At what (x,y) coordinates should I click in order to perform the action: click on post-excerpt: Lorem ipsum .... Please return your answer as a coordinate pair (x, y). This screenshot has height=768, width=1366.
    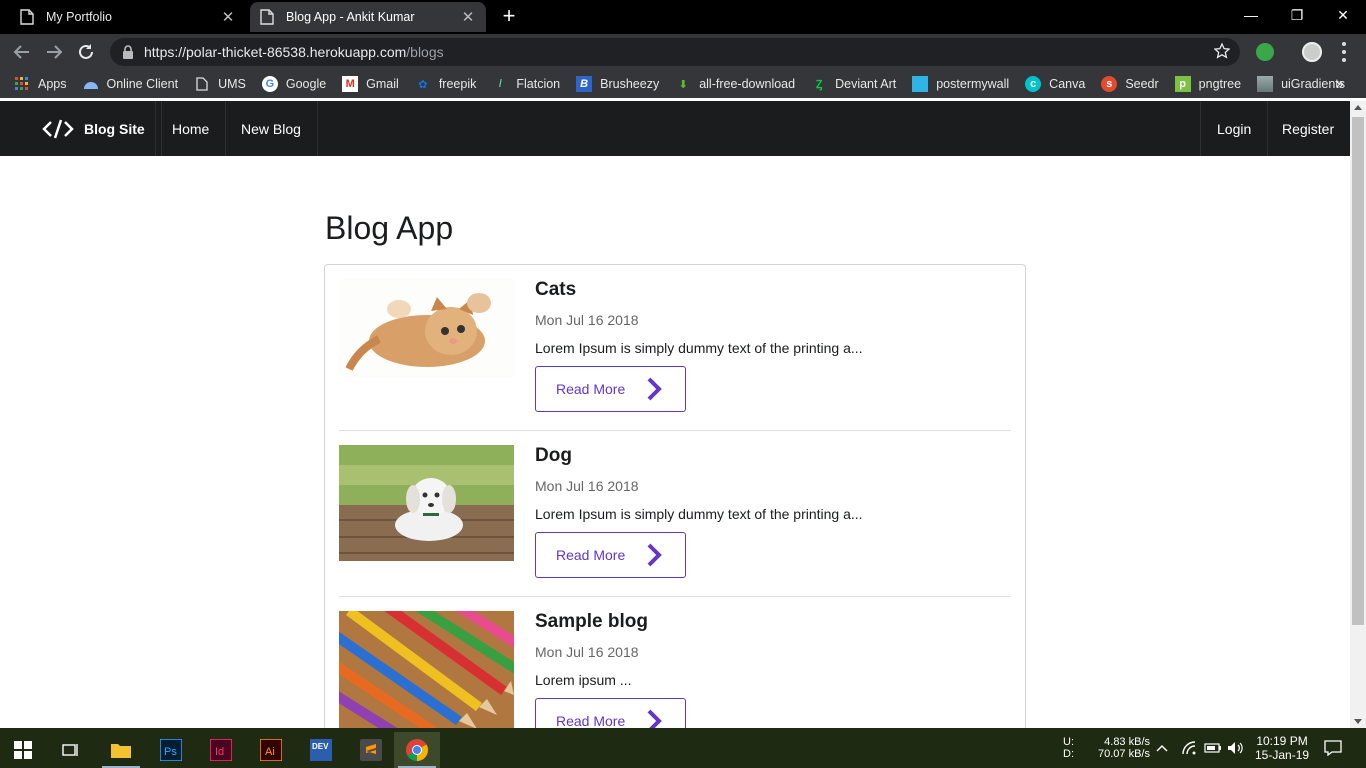
    Looking at the image, I should click on (583, 680).